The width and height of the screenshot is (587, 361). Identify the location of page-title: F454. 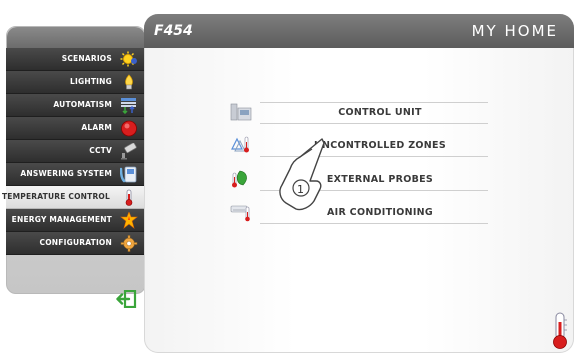
(173, 31).